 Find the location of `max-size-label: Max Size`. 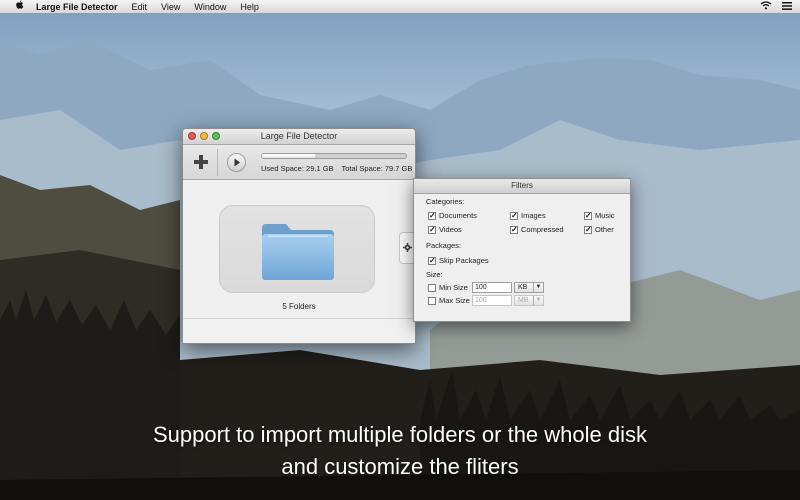

max-size-label: Max Size is located at coordinates (454, 300).